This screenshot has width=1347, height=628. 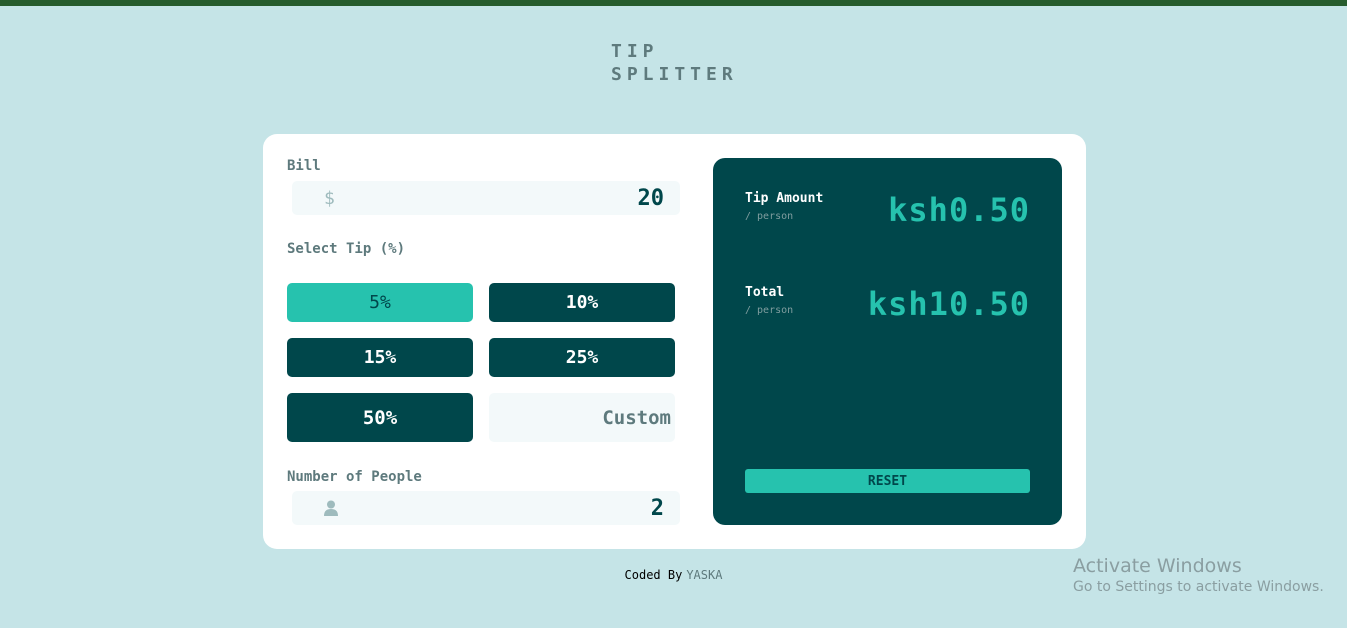 I want to click on footer-author-link: YASKA, so click(x=704, y=575).